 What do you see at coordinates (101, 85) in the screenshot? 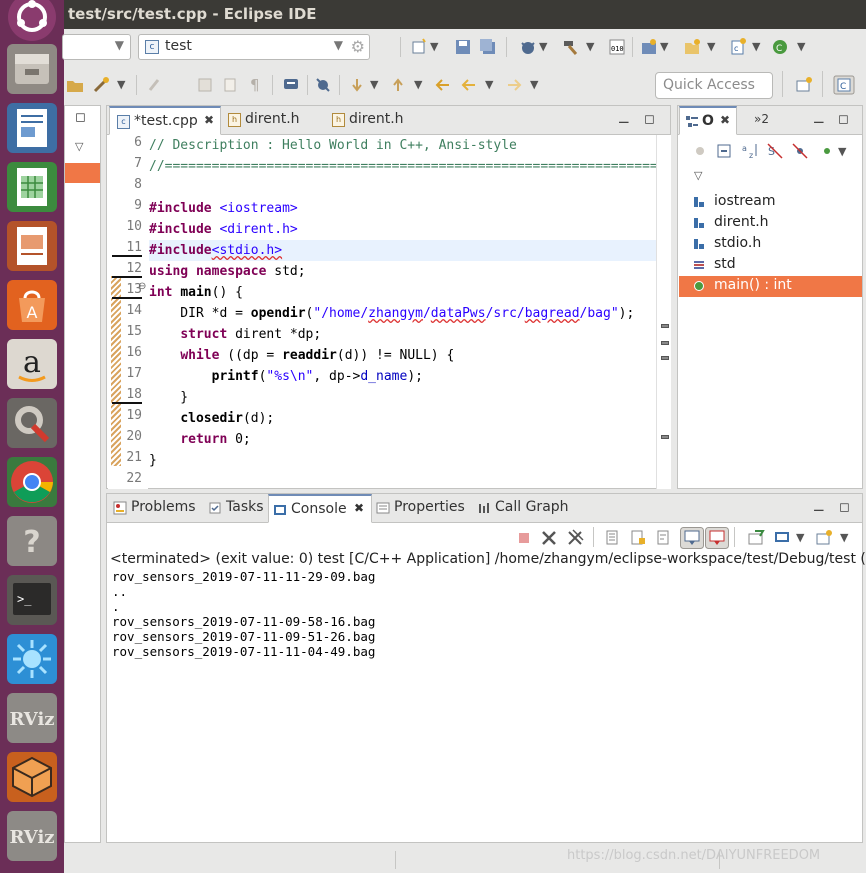
I see `wand-icon` at bounding box center [101, 85].